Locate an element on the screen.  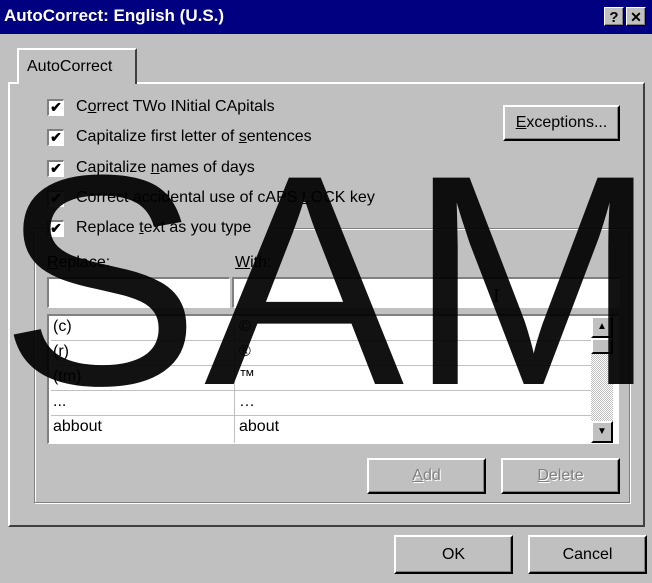
option-label: Correct accidental use of cAPS LOCK key is located at coordinates (225, 197).